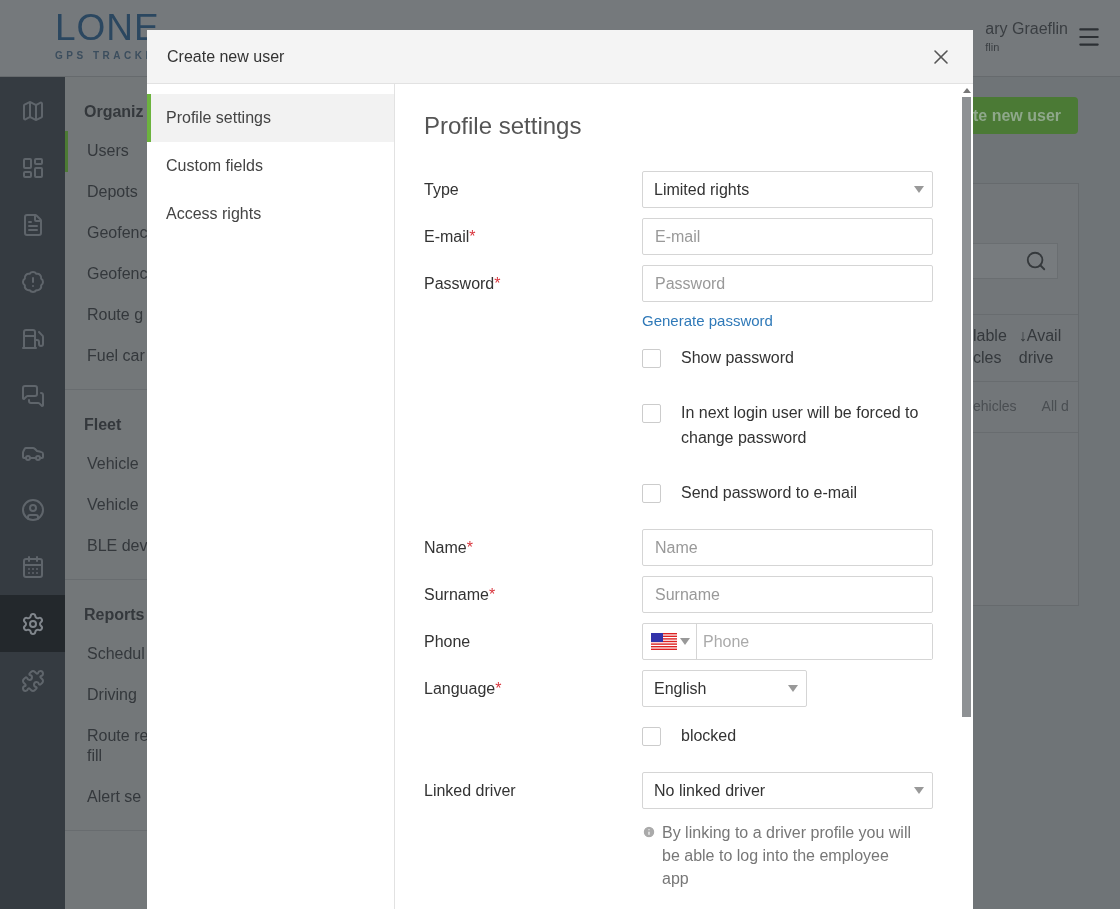 Image resolution: width=1120 pixels, height=909 pixels. What do you see at coordinates (226, 56) in the screenshot?
I see `dialog-title: Create new user` at bounding box center [226, 56].